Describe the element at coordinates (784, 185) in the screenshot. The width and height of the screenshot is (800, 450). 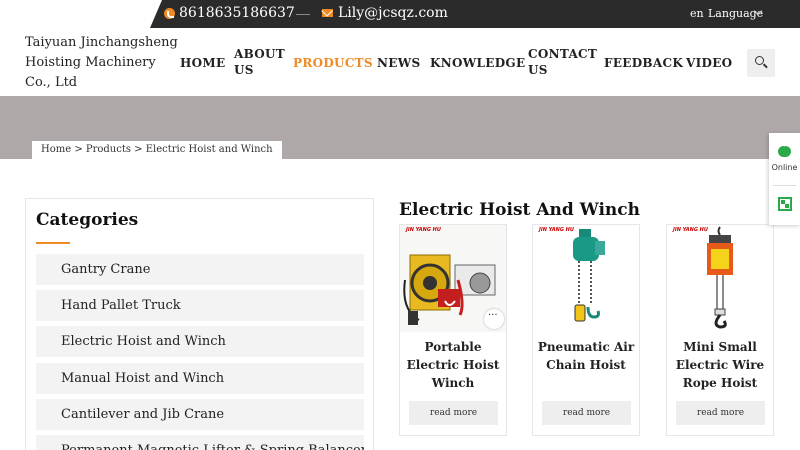
I see `panel-divider` at that location.